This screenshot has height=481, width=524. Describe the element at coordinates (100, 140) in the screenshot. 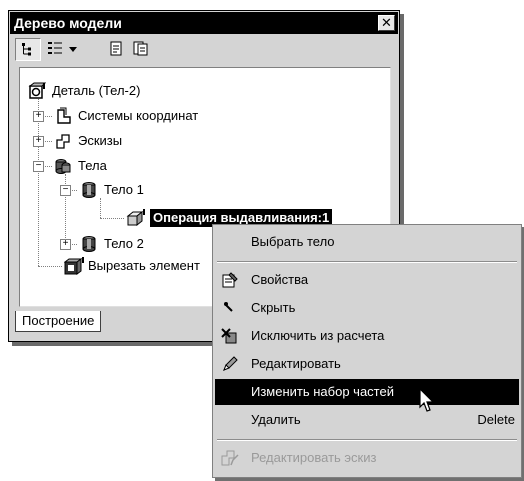

I see `tree-item-label: Эскизы` at that location.